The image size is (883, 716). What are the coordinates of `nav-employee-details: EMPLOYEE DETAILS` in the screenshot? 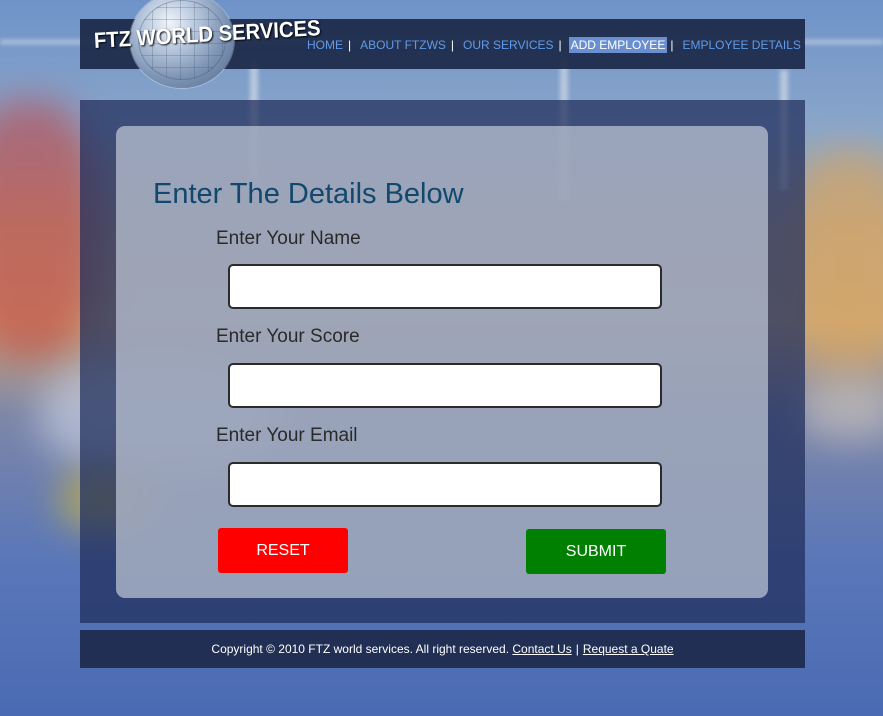 It's located at (741, 45).